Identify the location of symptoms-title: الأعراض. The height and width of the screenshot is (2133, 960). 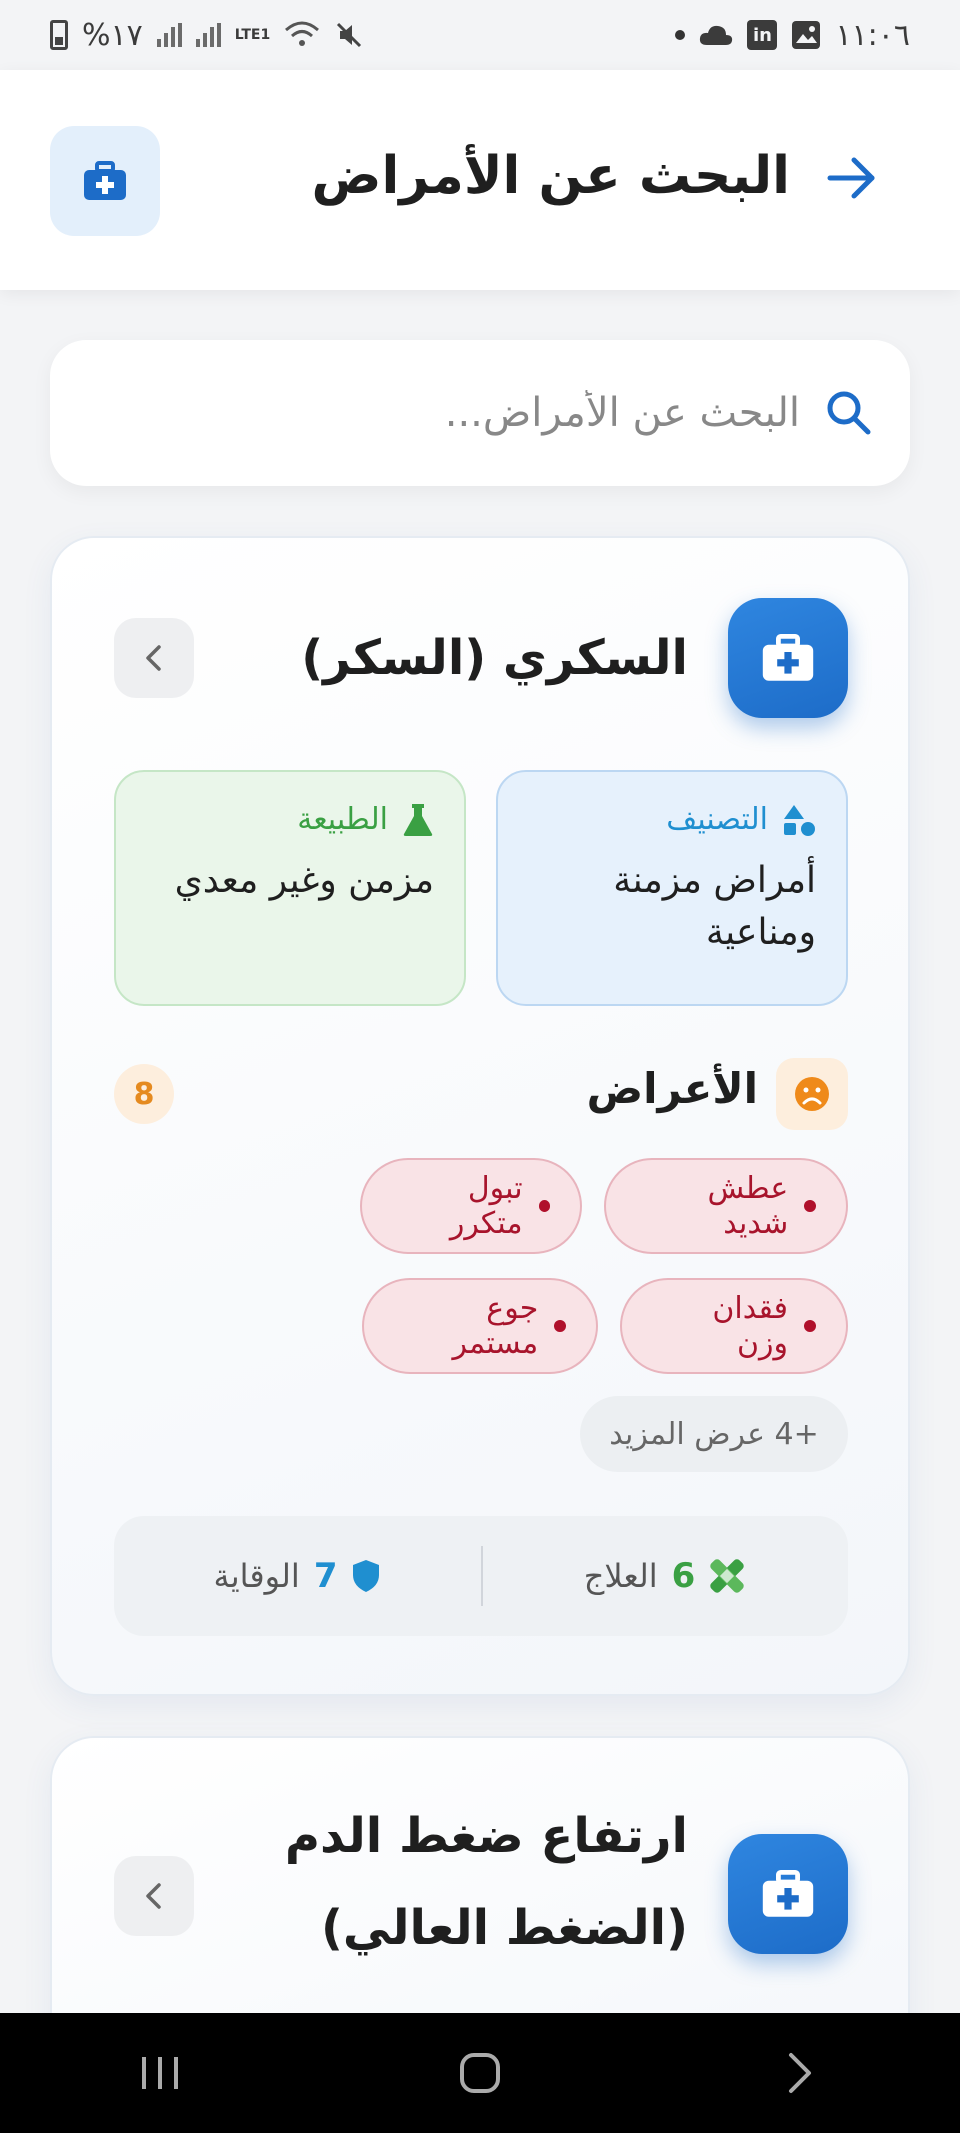
(672, 1088).